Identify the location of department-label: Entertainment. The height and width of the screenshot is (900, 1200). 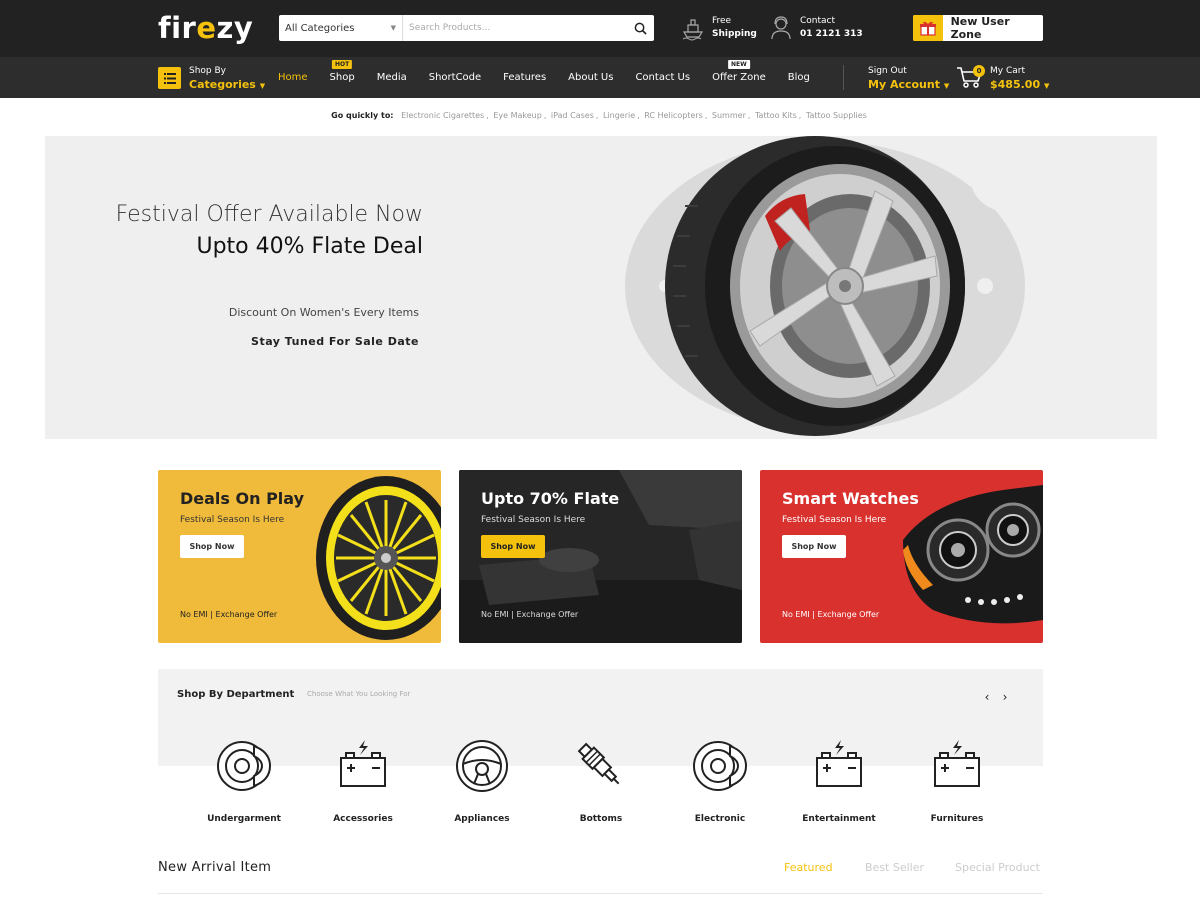
(839, 819).